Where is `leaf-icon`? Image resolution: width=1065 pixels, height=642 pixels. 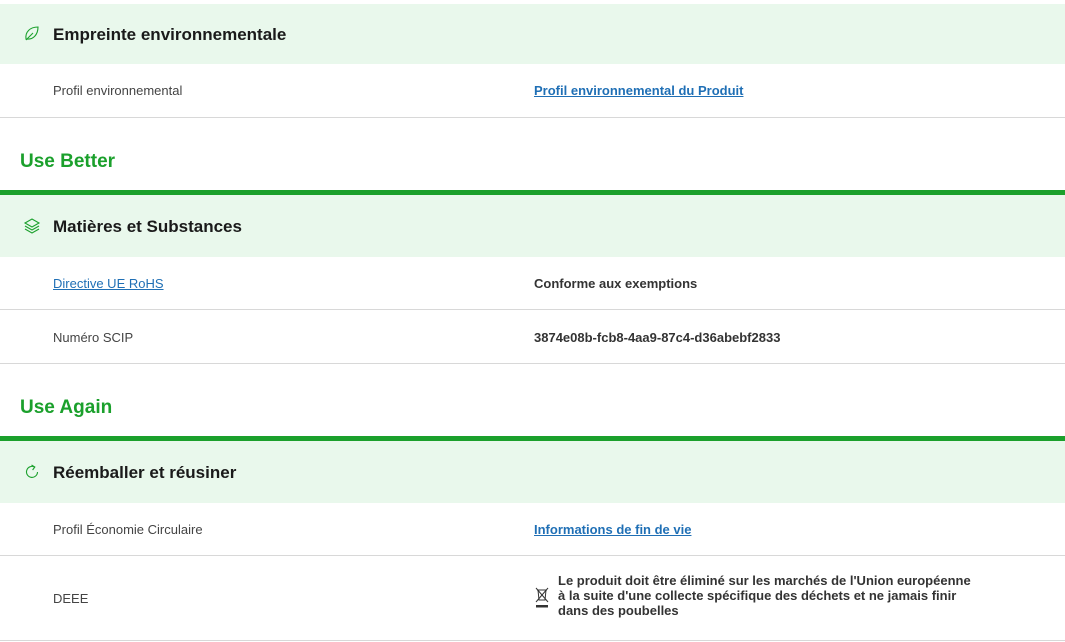 leaf-icon is located at coordinates (32, 33).